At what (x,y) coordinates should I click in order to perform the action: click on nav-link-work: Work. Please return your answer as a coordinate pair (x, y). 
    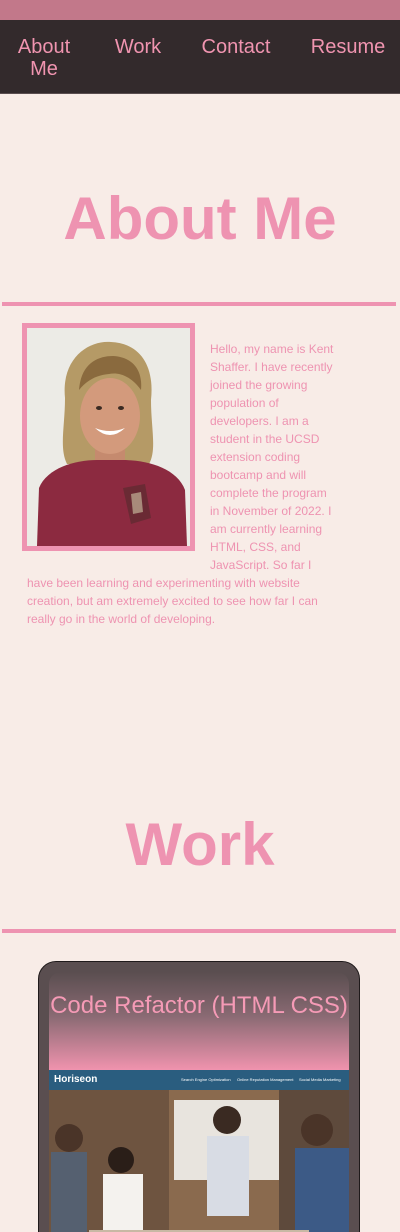
    Looking at the image, I should click on (138, 47).